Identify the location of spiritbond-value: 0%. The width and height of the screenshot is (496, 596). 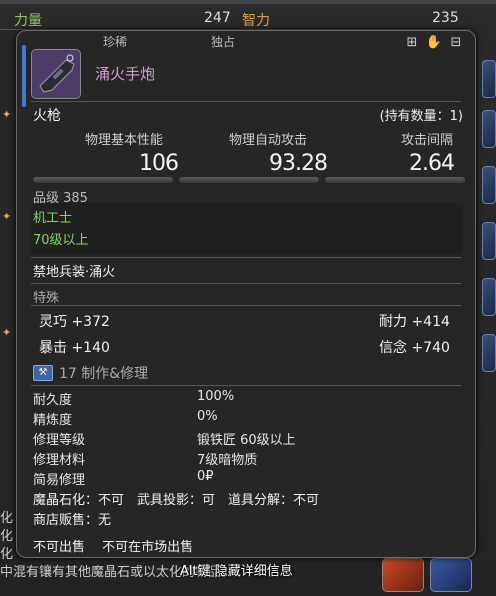
(207, 416).